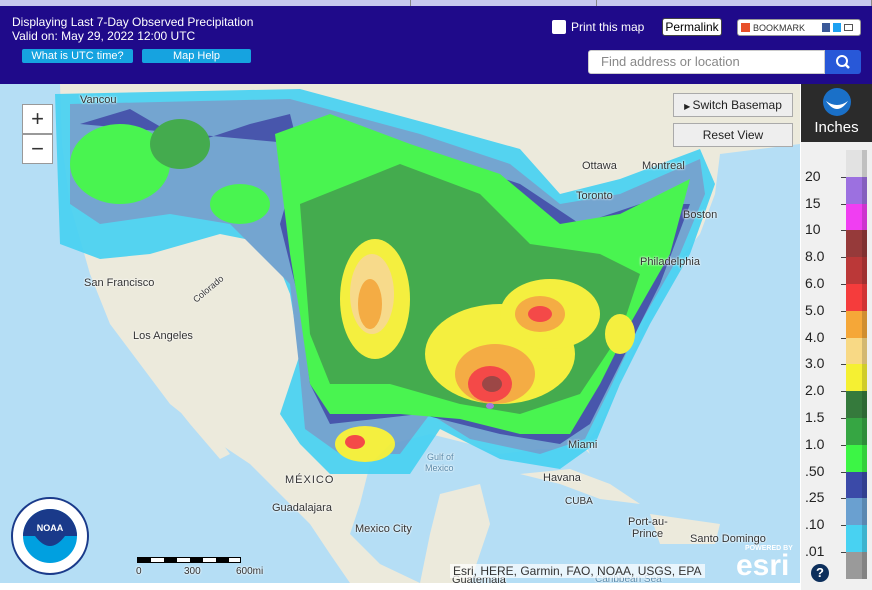 This screenshot has width=872, height=590. What do you see at coordinates (733, 135) in the screenshot?
I see `reset-view-button: Reset View` at bounding box center [733, 135].